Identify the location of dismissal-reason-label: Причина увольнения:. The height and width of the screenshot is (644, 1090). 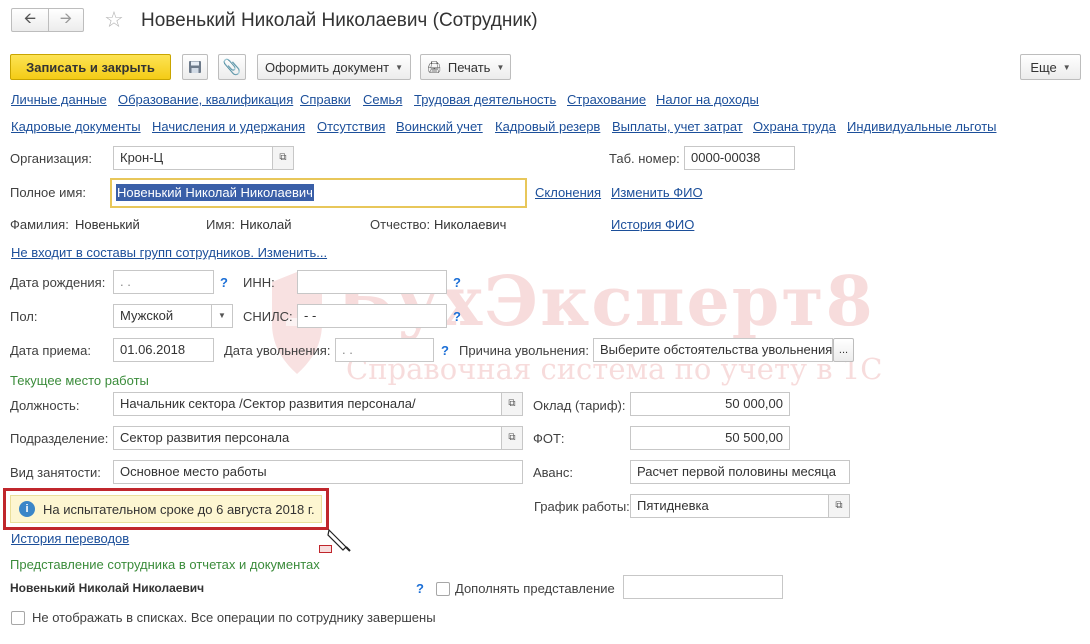
(524, 350).